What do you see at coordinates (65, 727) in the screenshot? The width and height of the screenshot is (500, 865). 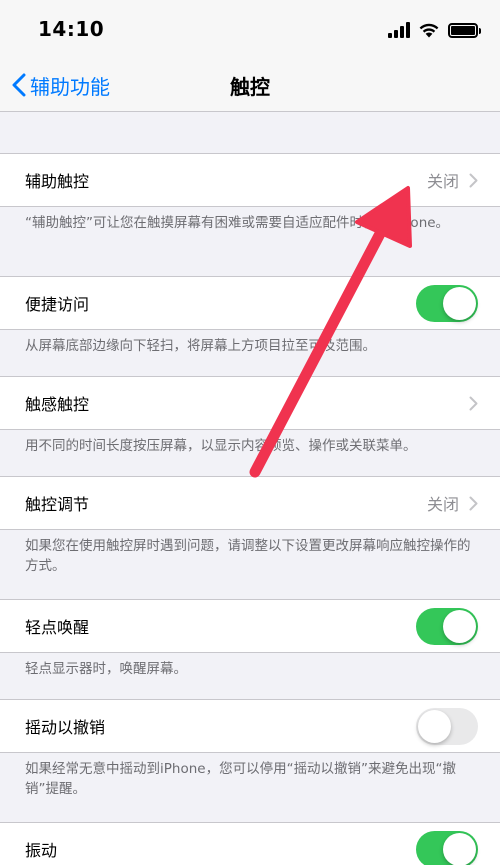 I see `shake-to-undo-label: 摇动以撤销` at bounding box center [65, 727].